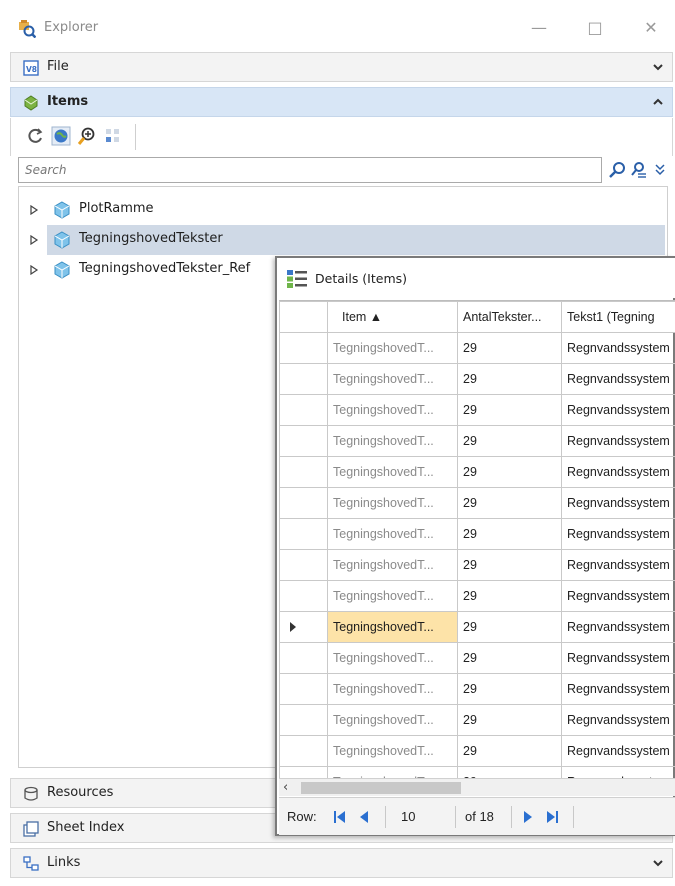 The width and height of the screenshot is (675, 886). Describe the element at coordinates (639, 170) in the screenshot. I see `user-search-icon` at that location.